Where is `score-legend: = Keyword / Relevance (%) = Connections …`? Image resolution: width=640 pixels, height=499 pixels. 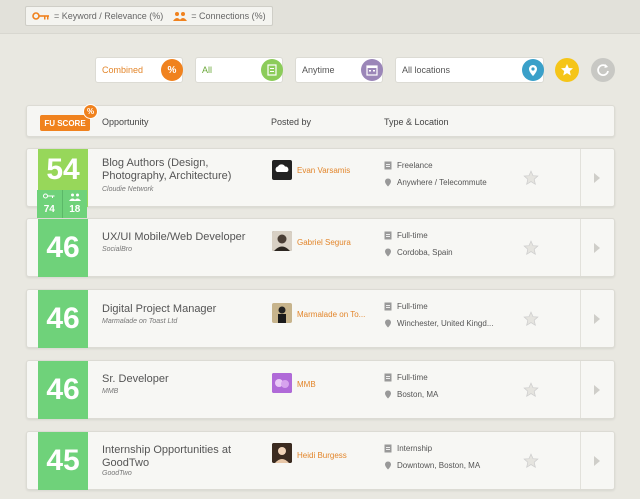 score-legend: = Keyword / Relevance (%) = Connections … is located at coordinates (149, 16).